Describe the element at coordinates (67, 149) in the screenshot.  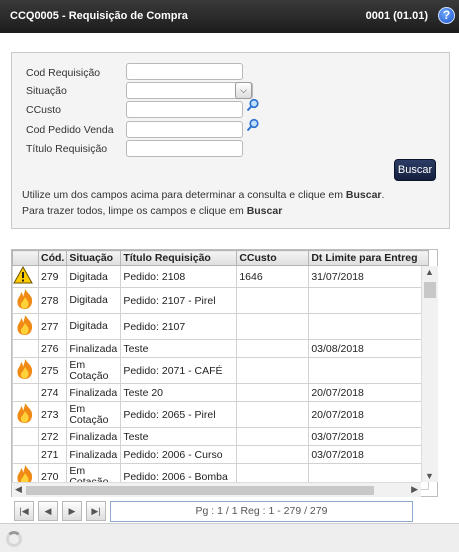
I see `titulo-requisicao-label: Título Requisição` at that location.